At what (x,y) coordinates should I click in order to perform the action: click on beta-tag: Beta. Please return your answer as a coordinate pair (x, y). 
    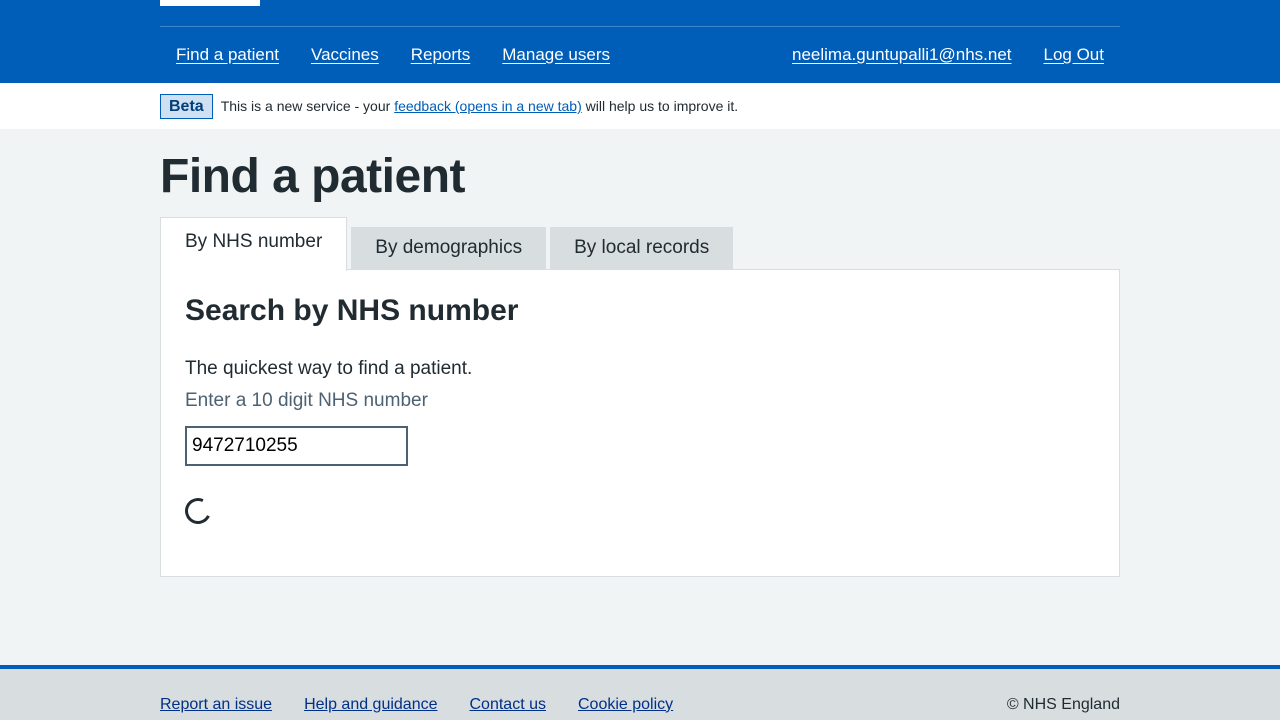
    Looking at the image, I should click on (186, 106).